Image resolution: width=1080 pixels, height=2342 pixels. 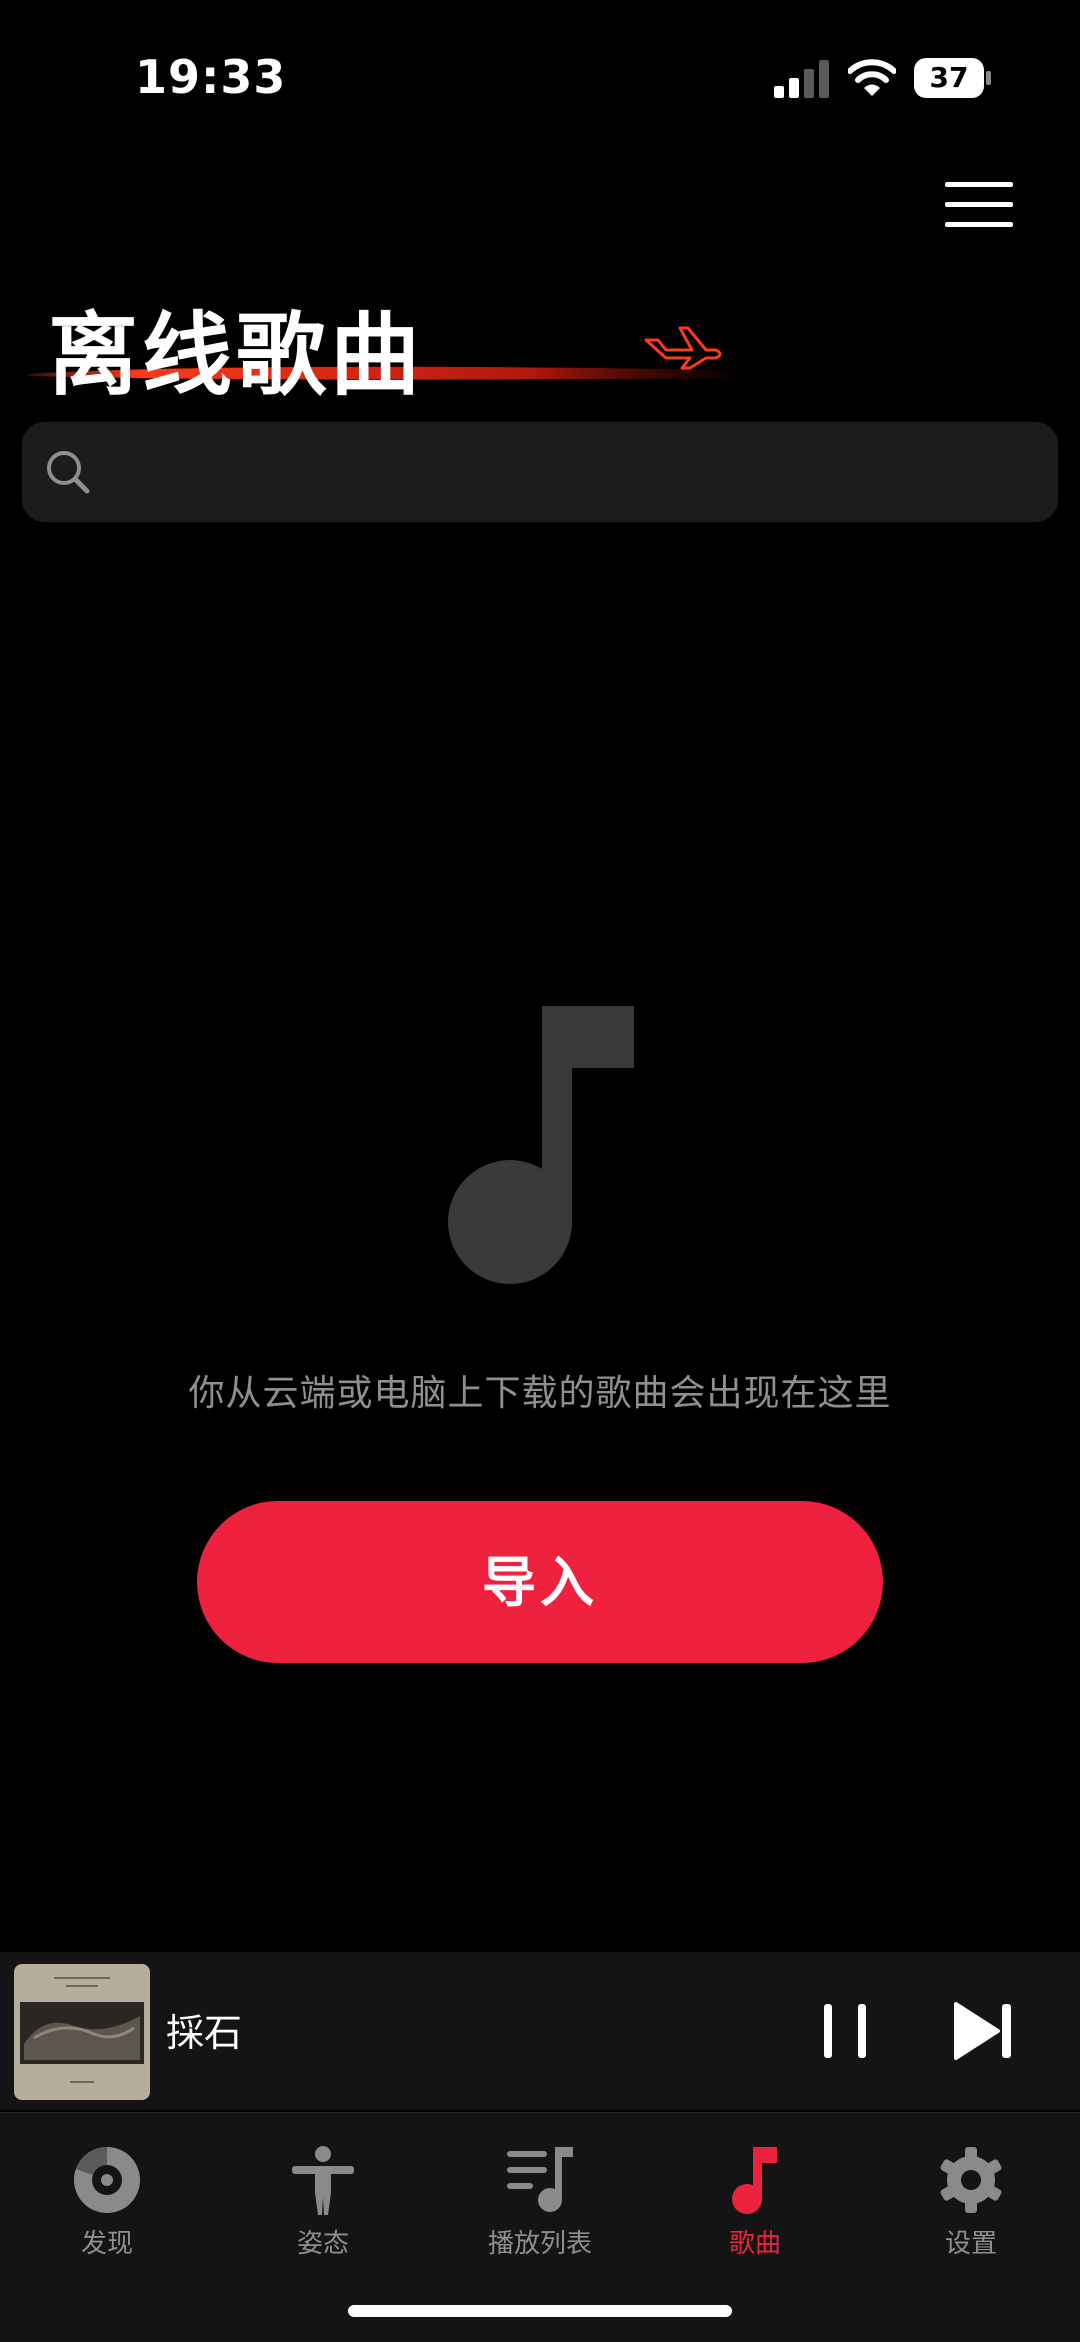 What do you see at coordinates (236, 355) in the screenshot?
I see `page-title: 离线歌曲` at bounding box center [236, 355].